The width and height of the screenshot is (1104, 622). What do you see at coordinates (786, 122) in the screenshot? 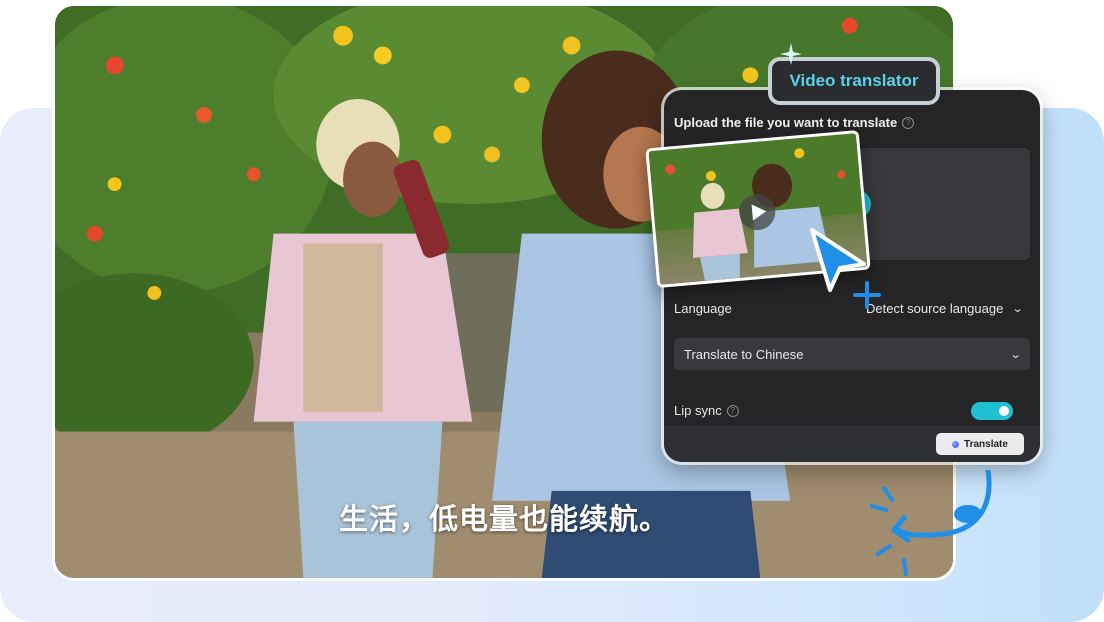
I see `upload-label-text: Upload the file you want to translate` at bounding box center [786, 122].